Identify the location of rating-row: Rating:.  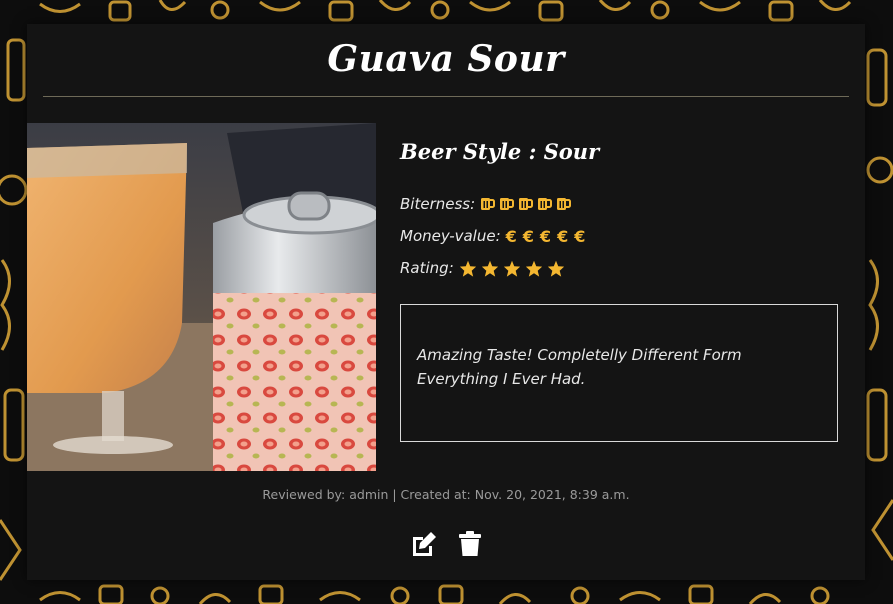
(482, 268).